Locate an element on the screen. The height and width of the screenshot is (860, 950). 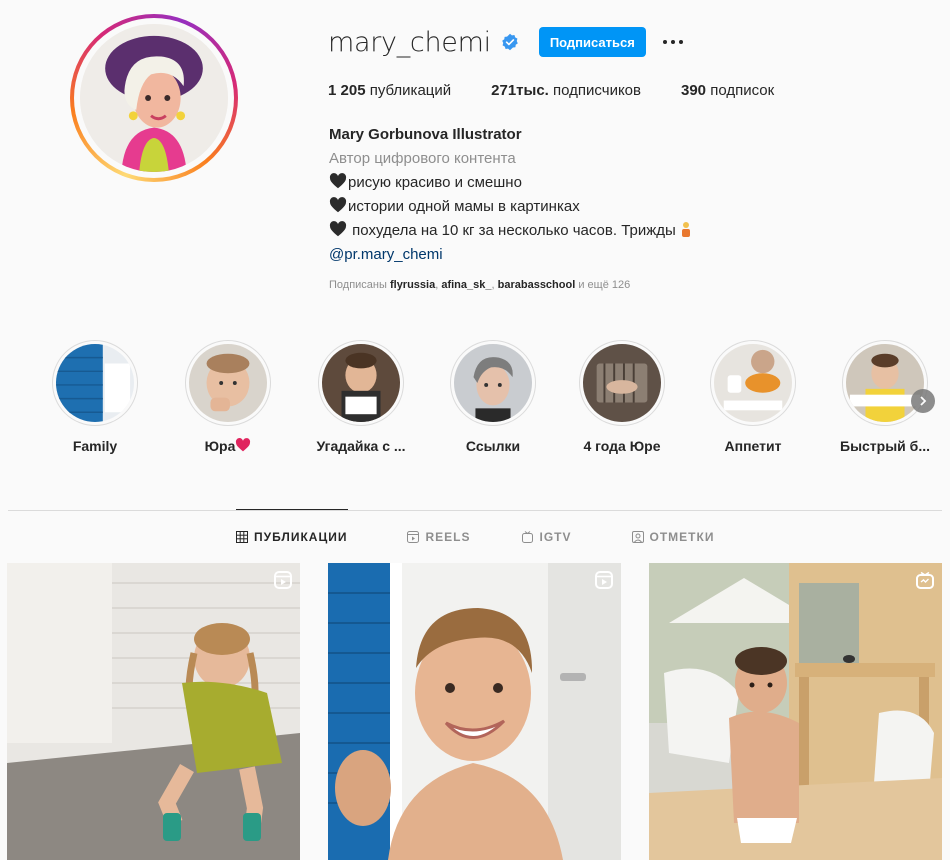
stat-following: 390 подписок is located at coordinates (727, 90).